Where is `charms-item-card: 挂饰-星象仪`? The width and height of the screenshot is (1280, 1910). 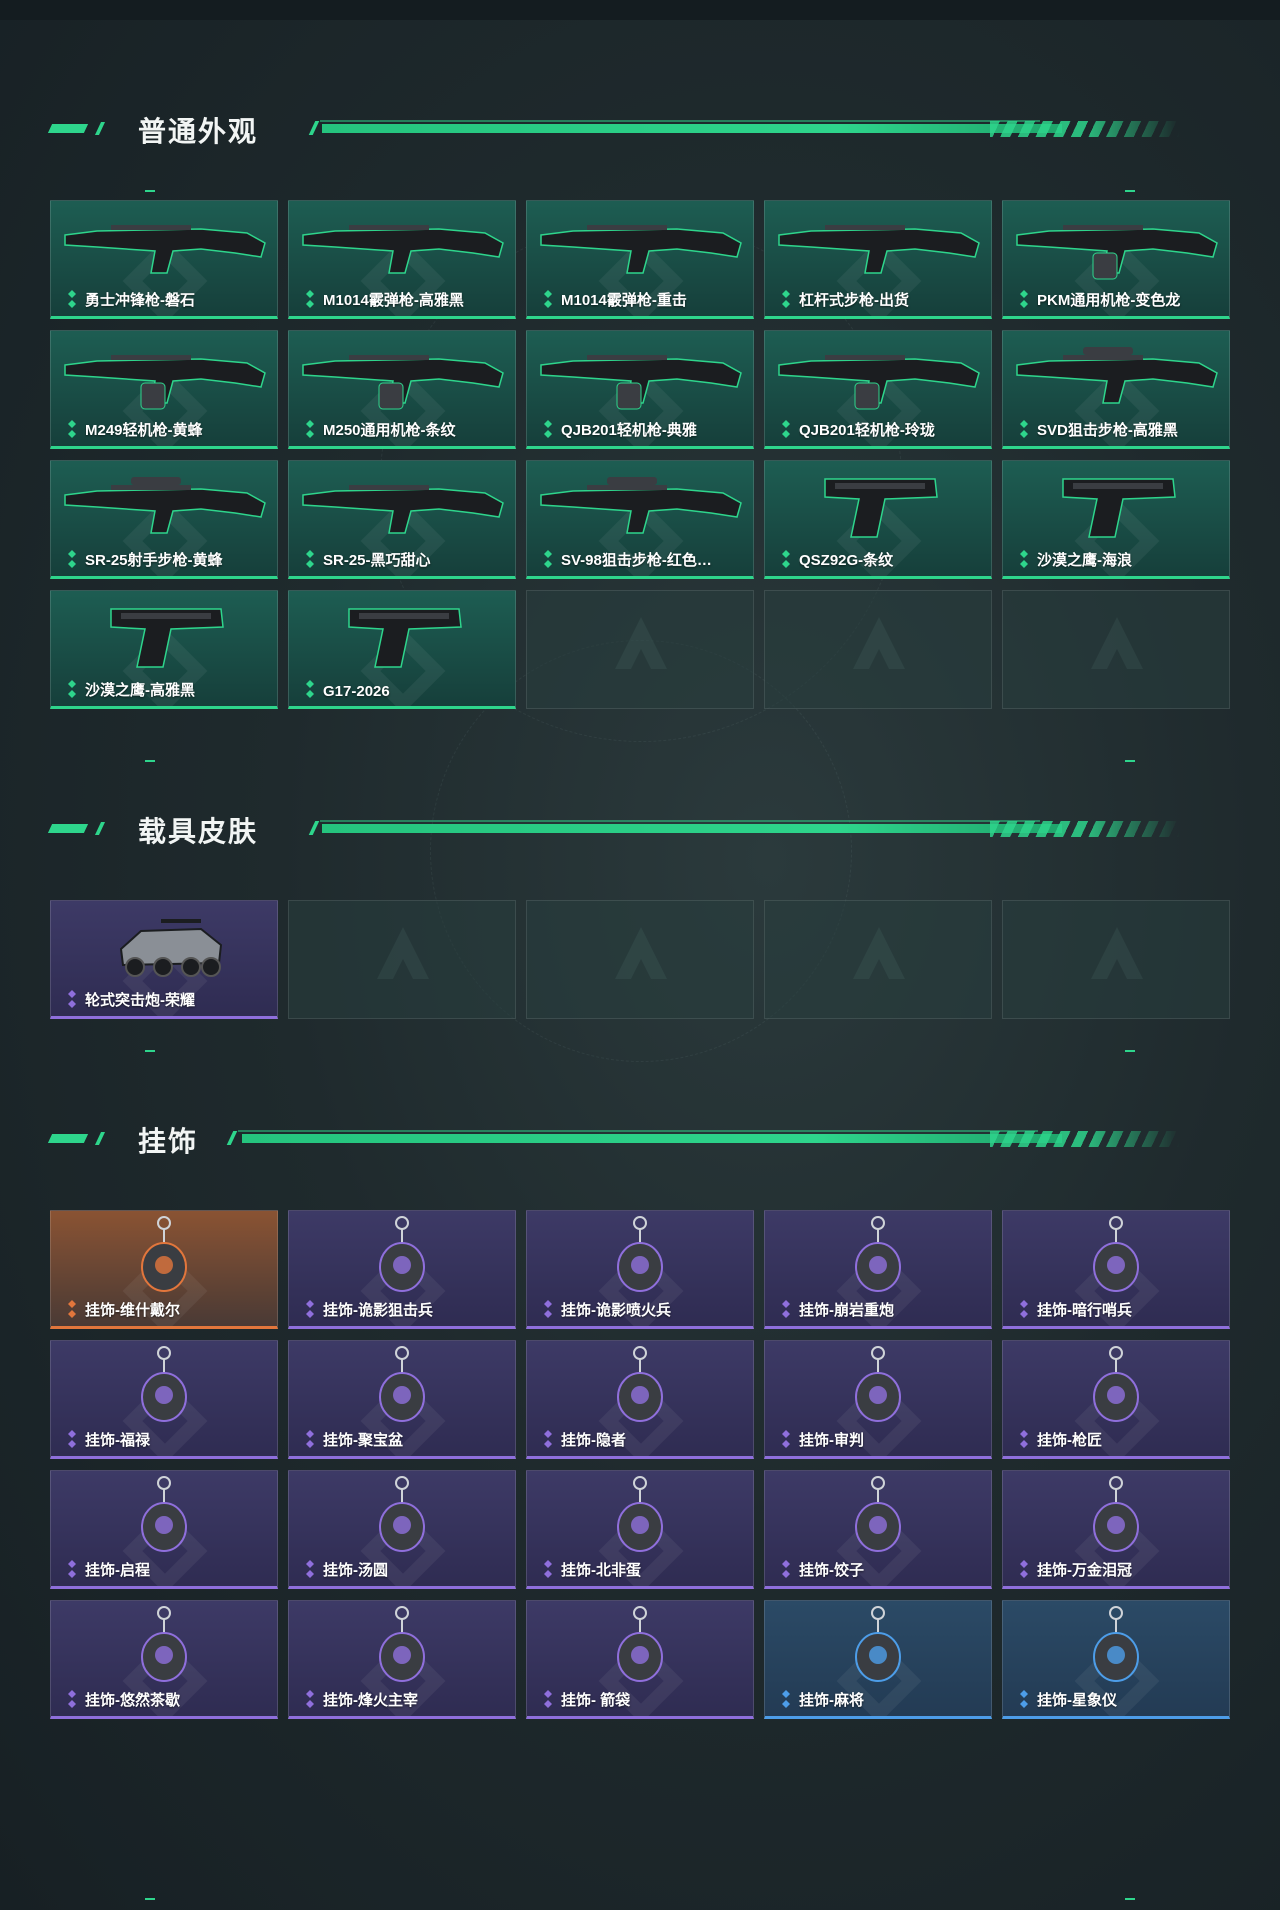
charms-item-card: 挂饰-星象仪 is located at coordinates (1116, 1659).